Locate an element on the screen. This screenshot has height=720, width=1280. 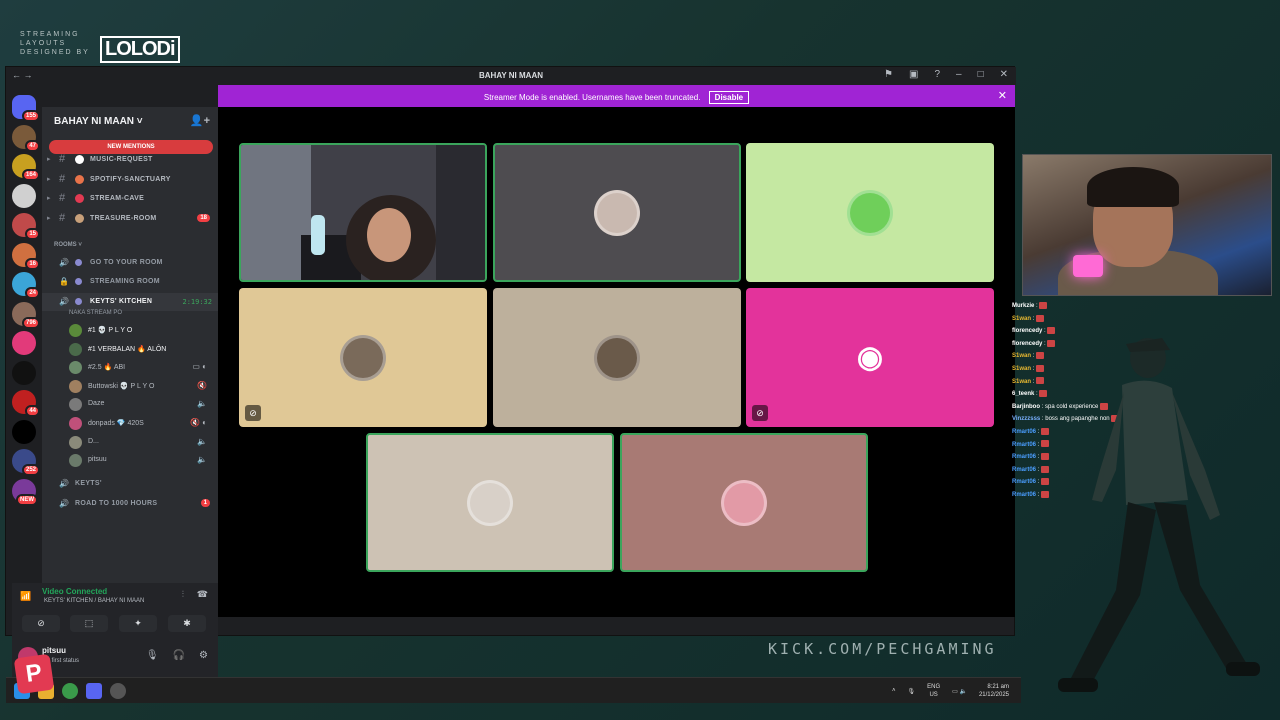
server-icon: 16 is located at coordinates (26, 256).